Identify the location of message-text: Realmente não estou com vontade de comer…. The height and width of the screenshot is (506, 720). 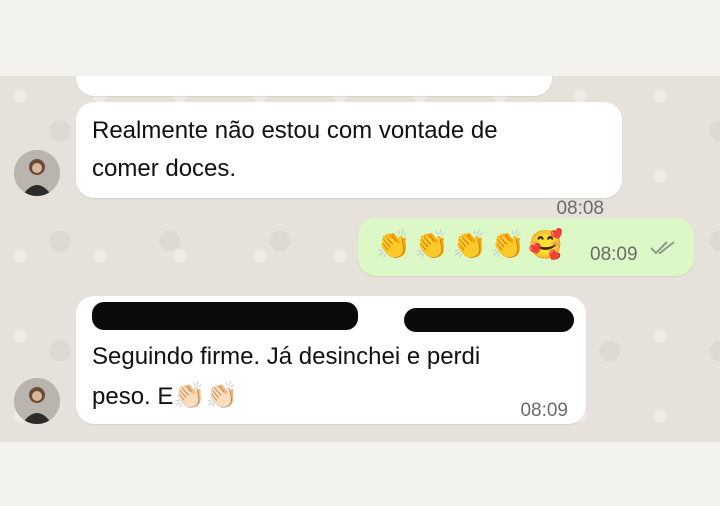
(295, 150).